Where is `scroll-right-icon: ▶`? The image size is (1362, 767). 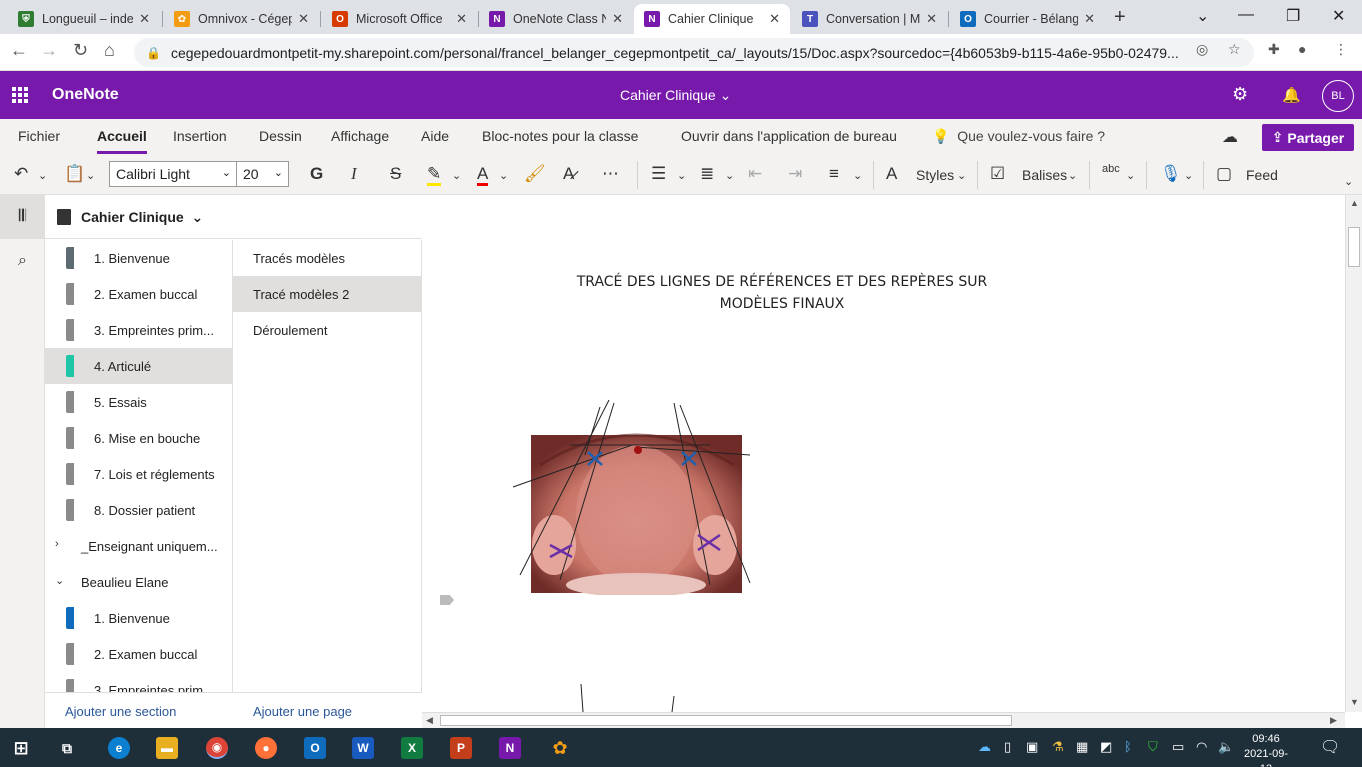 scroll-right-icon: ▶ is located at coordinates (1333, 720).